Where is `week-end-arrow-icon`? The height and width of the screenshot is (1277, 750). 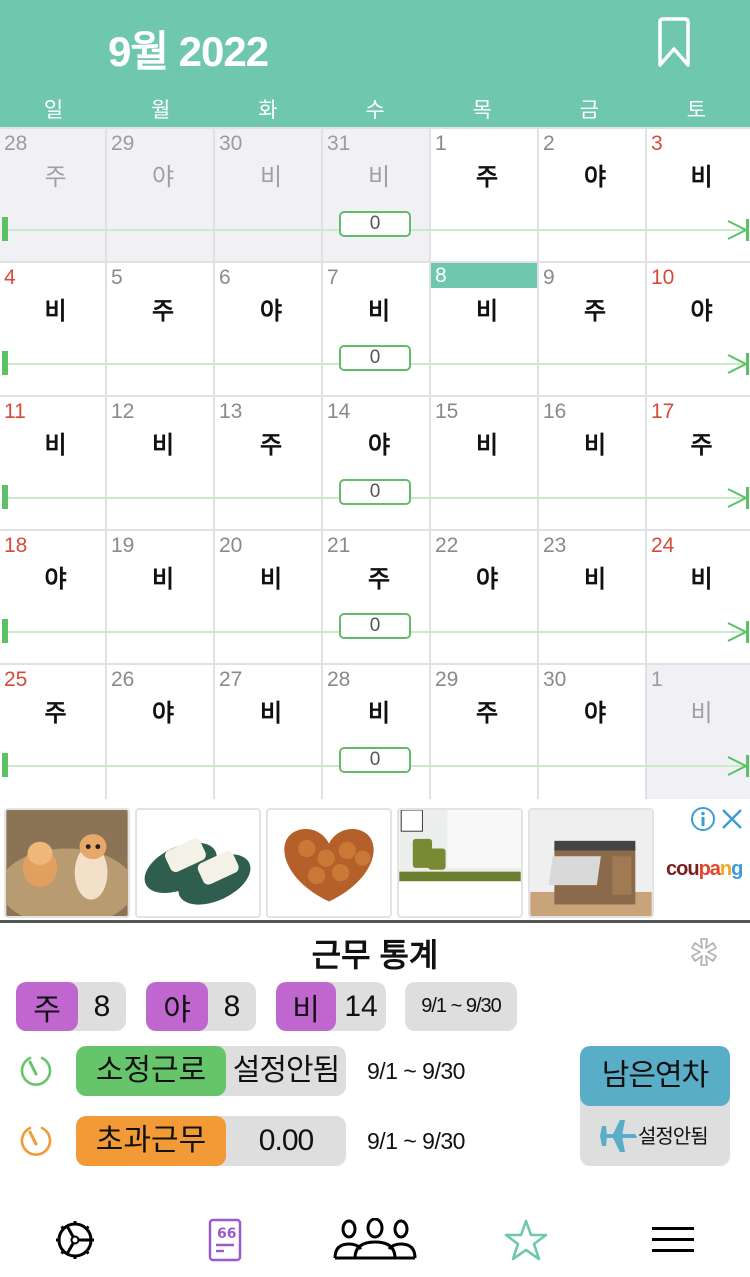 week-end-arrow-icon is located at coordinates (738, 632).